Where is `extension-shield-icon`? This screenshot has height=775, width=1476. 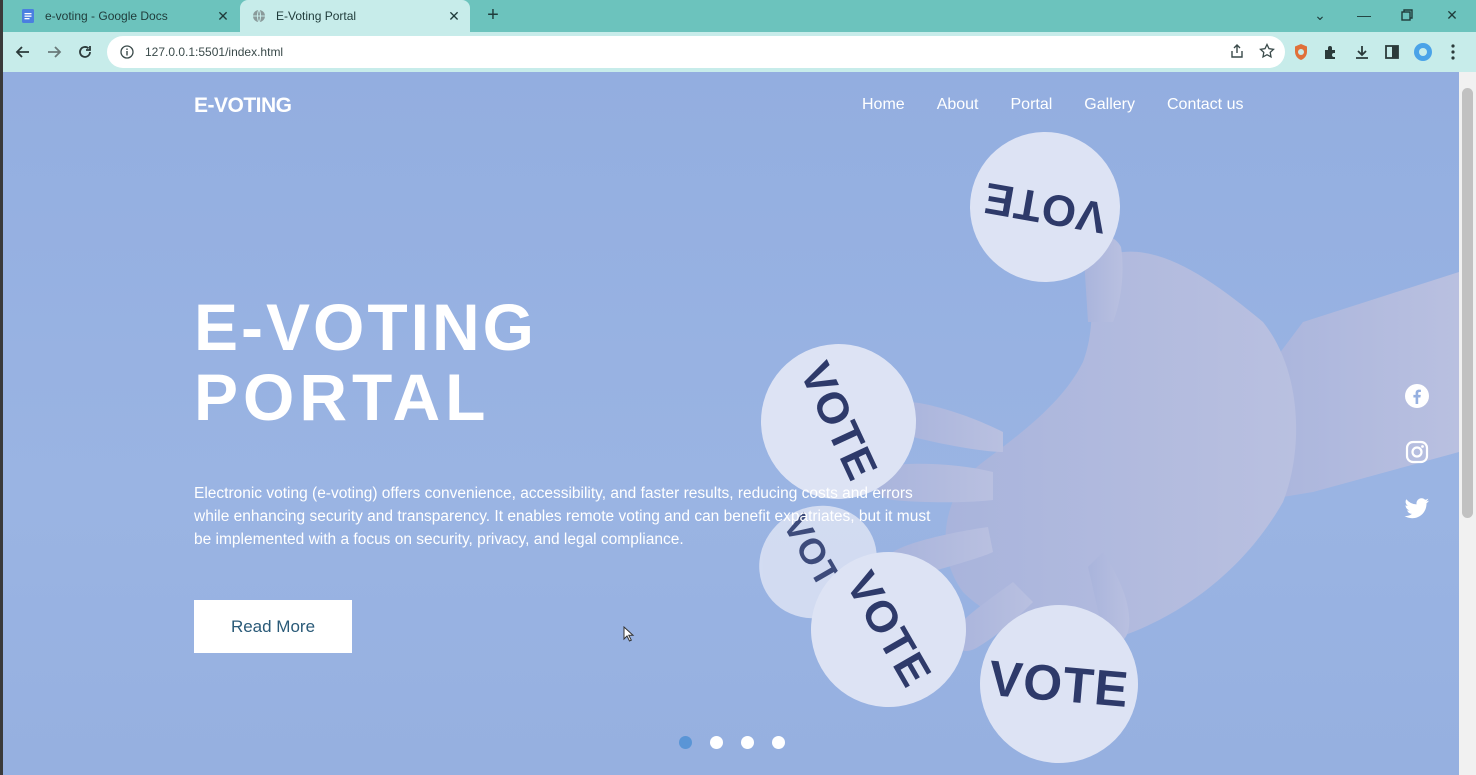 extension-shield-icon is located at coordinates (1301, 52).